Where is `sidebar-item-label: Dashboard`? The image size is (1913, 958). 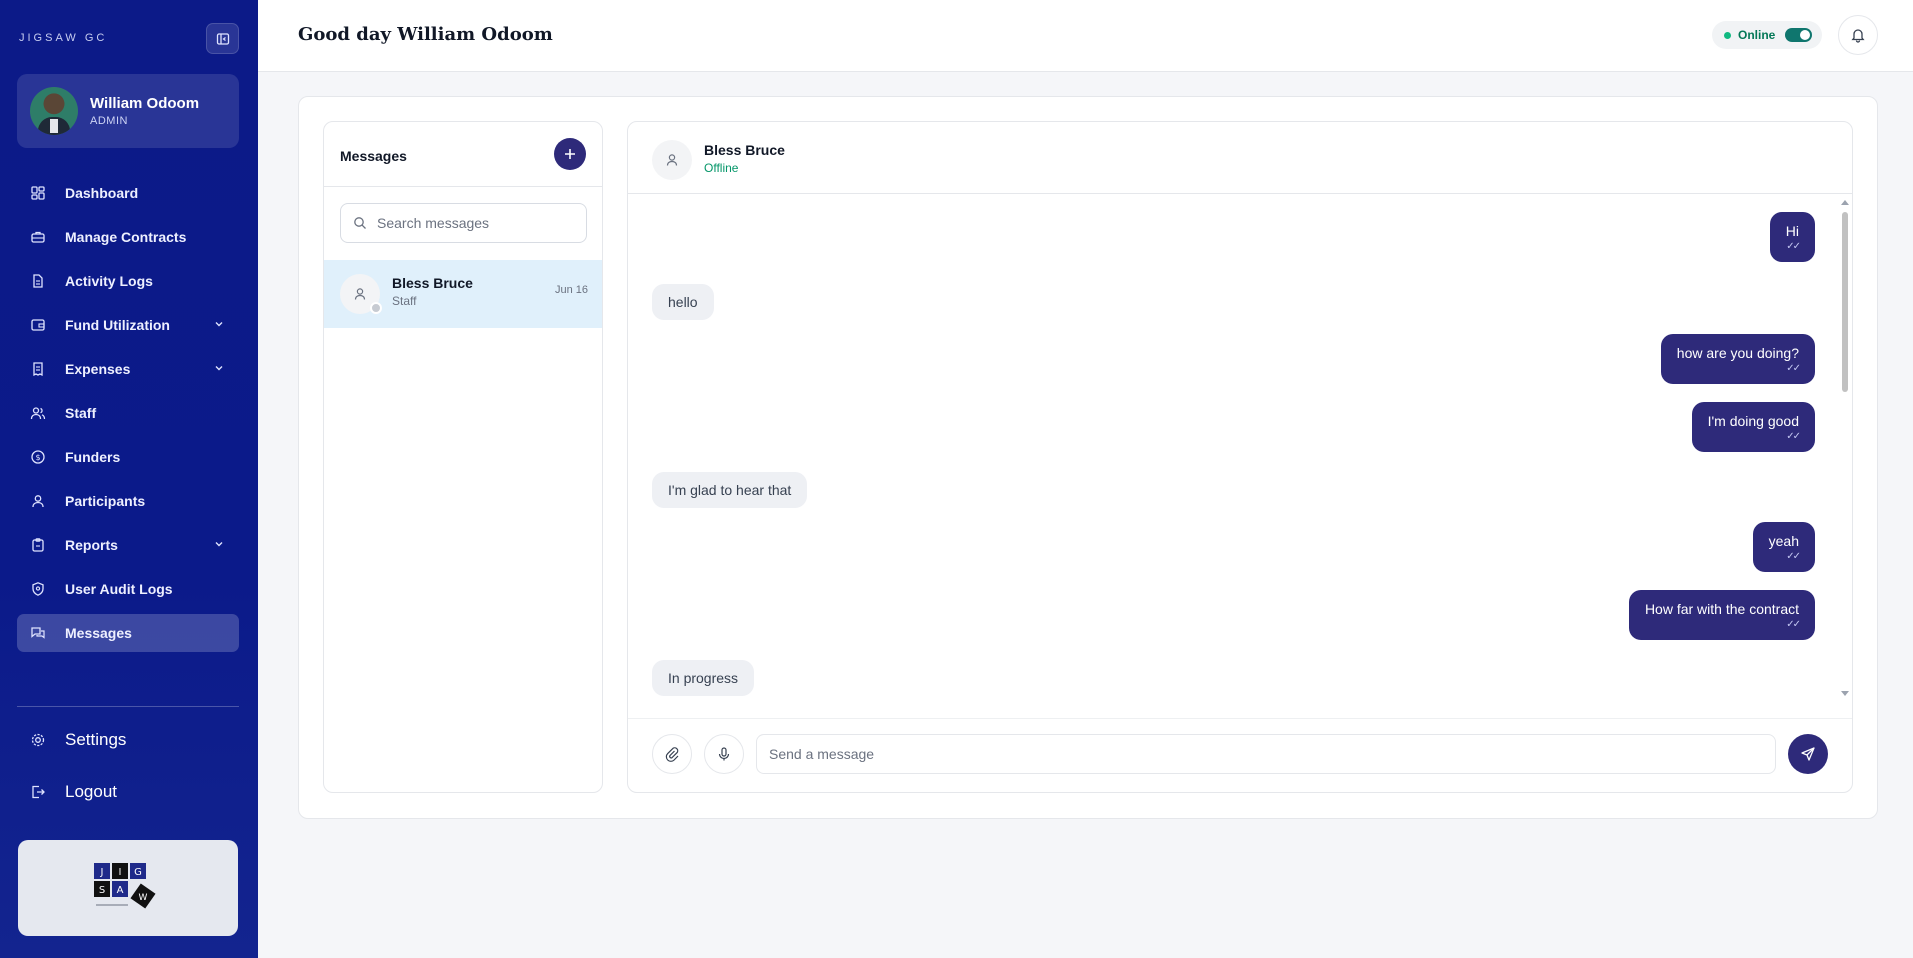 sidebar-item-label: Dashboard is located at coordinates (102, 193).